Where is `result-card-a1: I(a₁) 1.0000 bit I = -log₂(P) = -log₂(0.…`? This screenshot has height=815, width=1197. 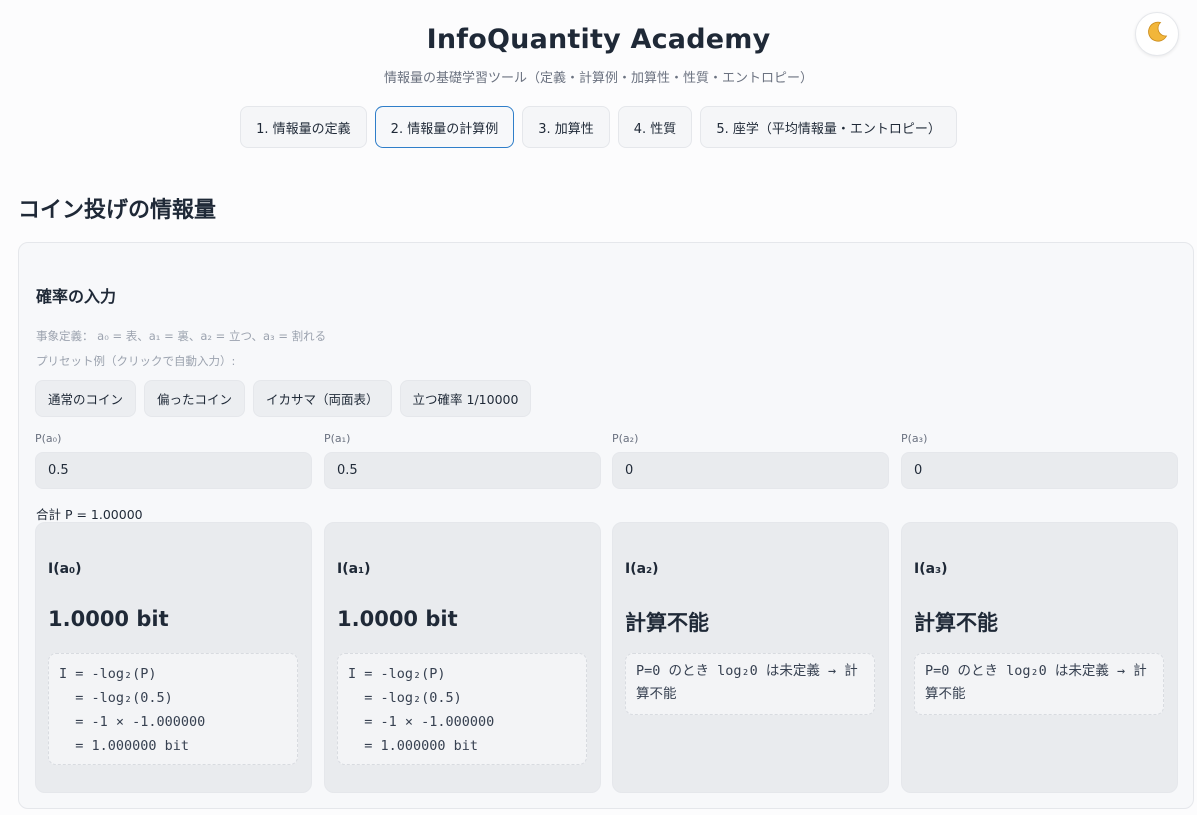
result-card-a1: I(a₁) 1.0000 bit I = -log₂(P) = -log₂(0.… is located at coordinates (462, 657).